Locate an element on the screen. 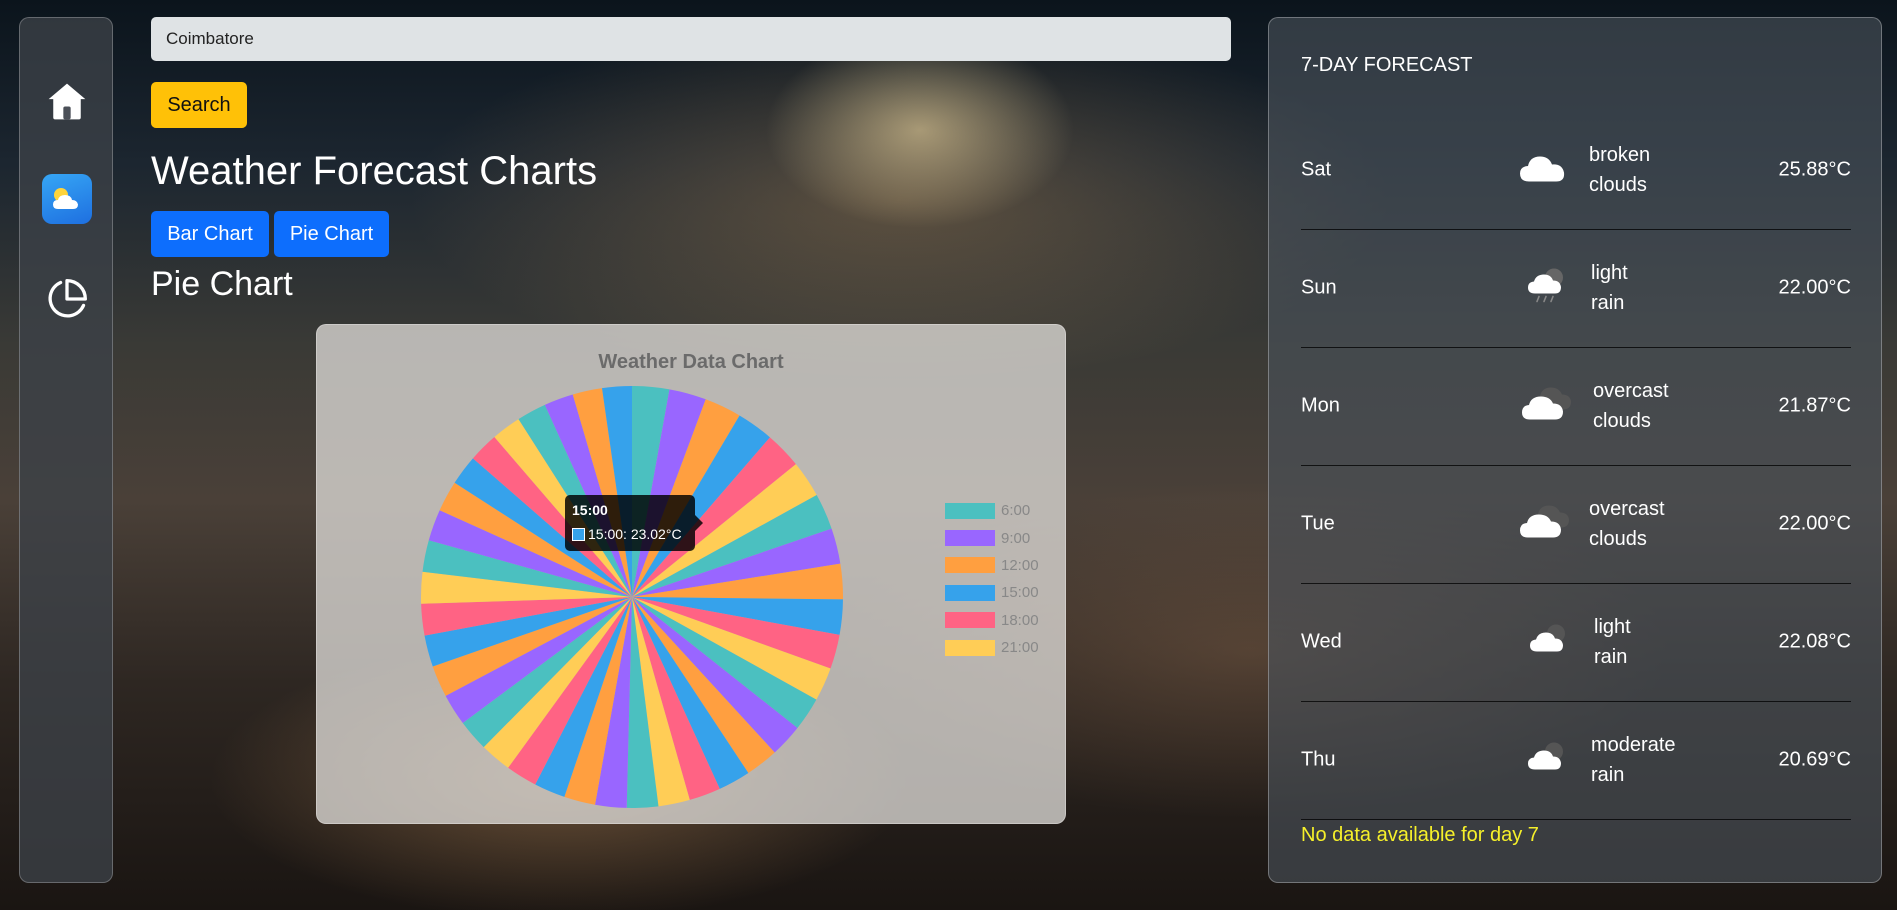  pie-chart-button: Pie Chart is located at coordinates (331, 234).